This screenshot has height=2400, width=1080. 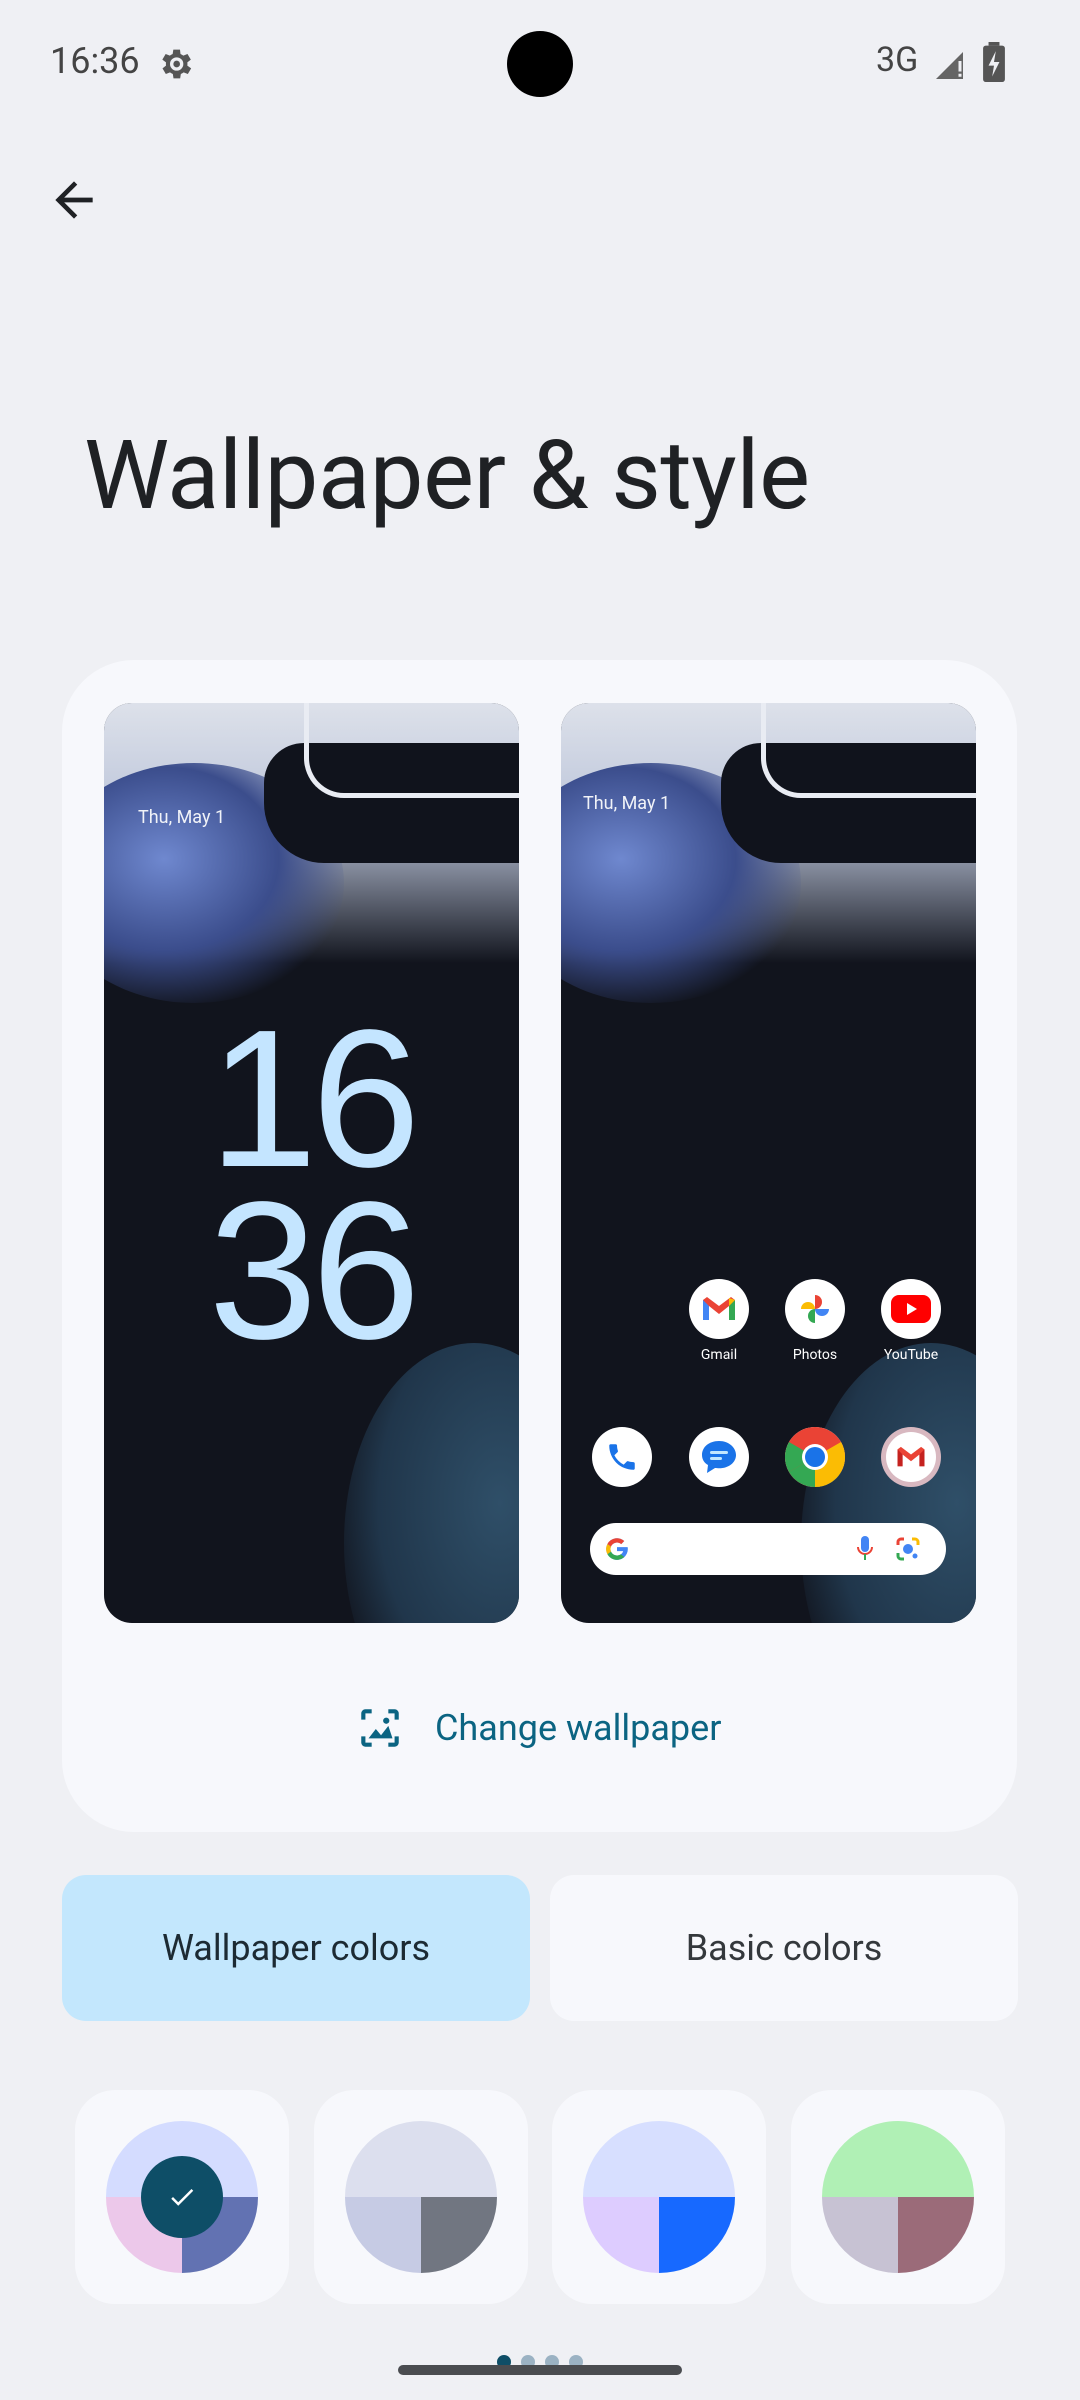 I want to click on selected-check-icon, so click(x=182, y=2197).